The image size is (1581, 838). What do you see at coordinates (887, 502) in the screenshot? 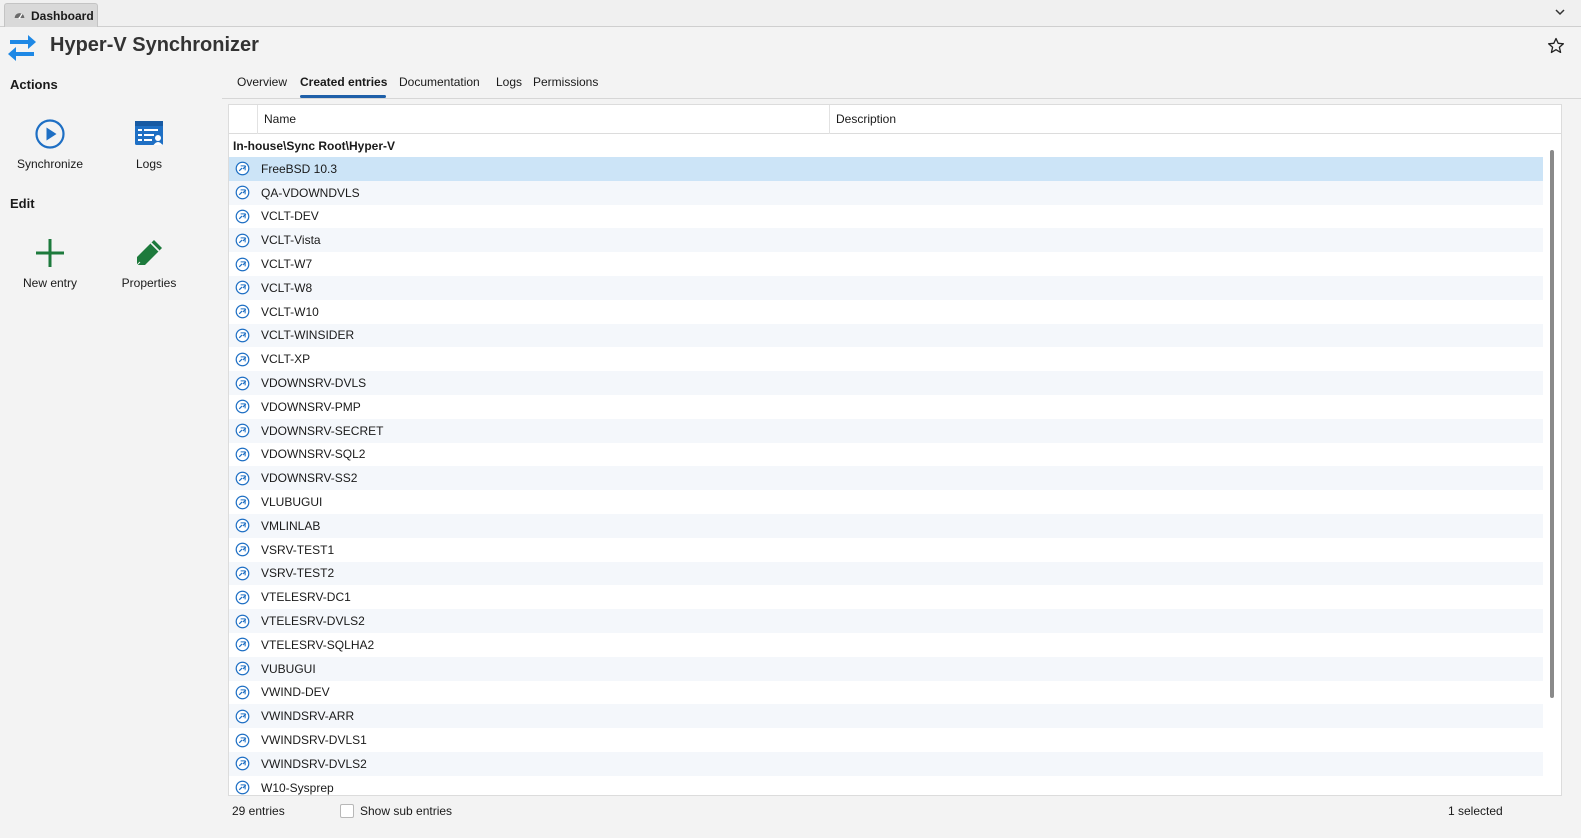
I see `table-row: VLUBUGUI` at bounding box center [887, 502].